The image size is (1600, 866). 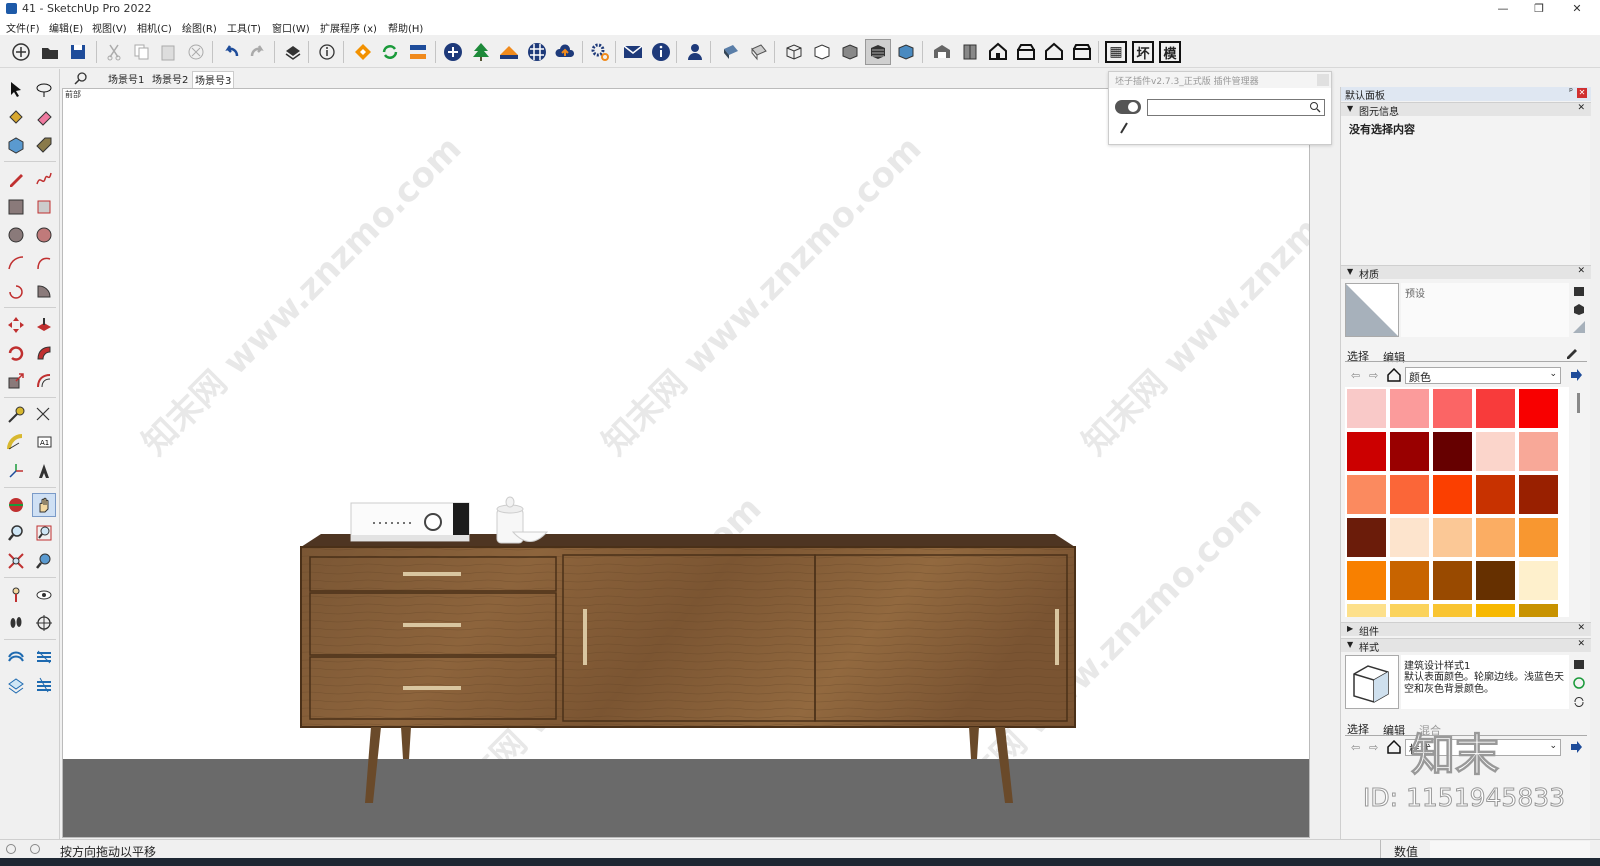 What do you see at coordinates (16, 145) in the screenshot?
I see `make-component-icon` at bounding box center [16, 145].